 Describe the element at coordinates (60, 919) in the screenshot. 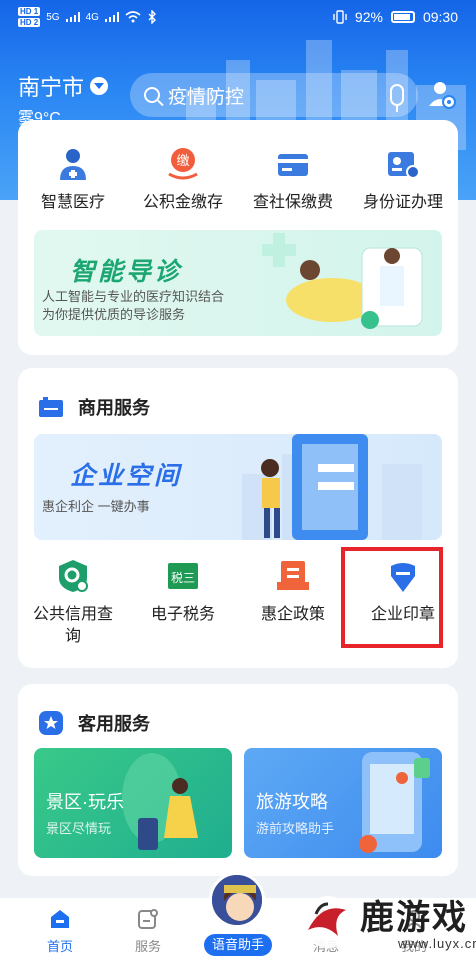

I see `home-icon` at that location.